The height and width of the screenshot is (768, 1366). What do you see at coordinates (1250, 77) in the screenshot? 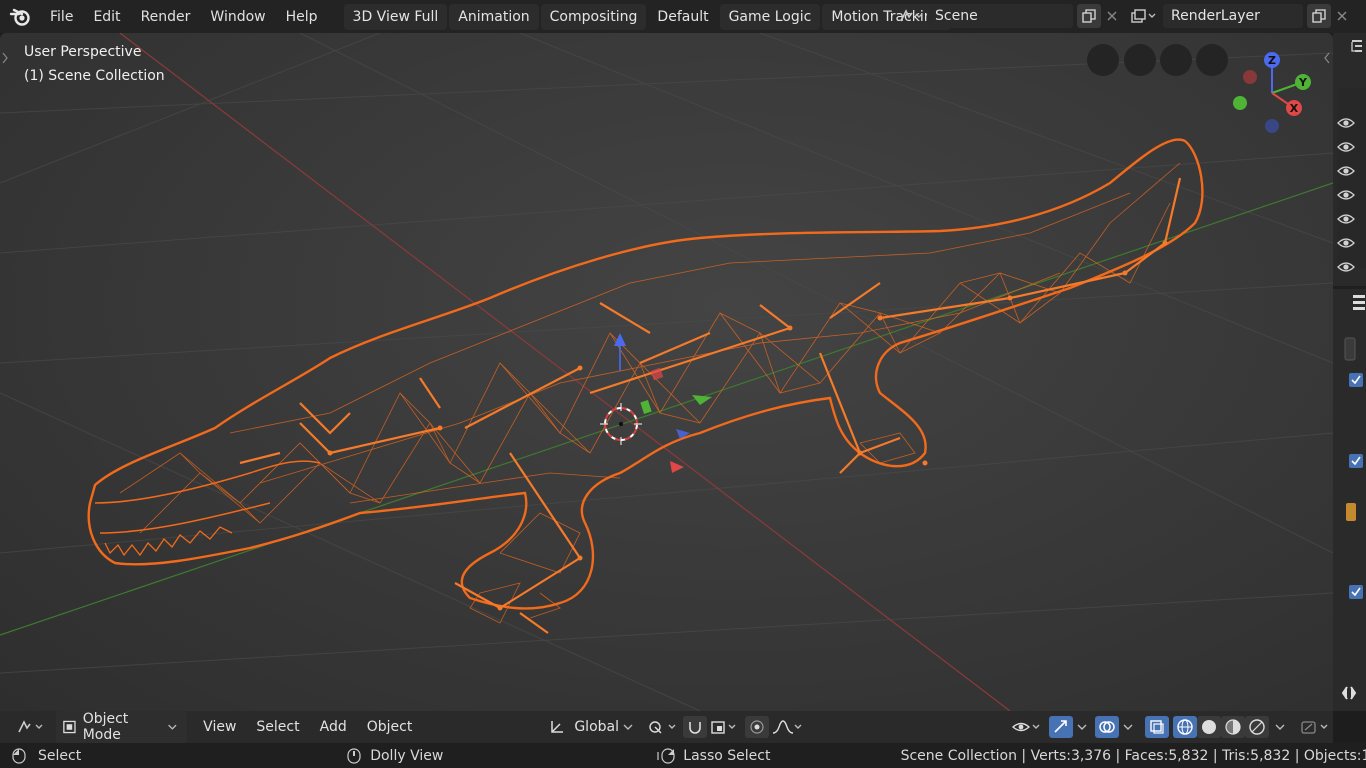
I see `neg-x-icon` at bounding box center [1250, 77].